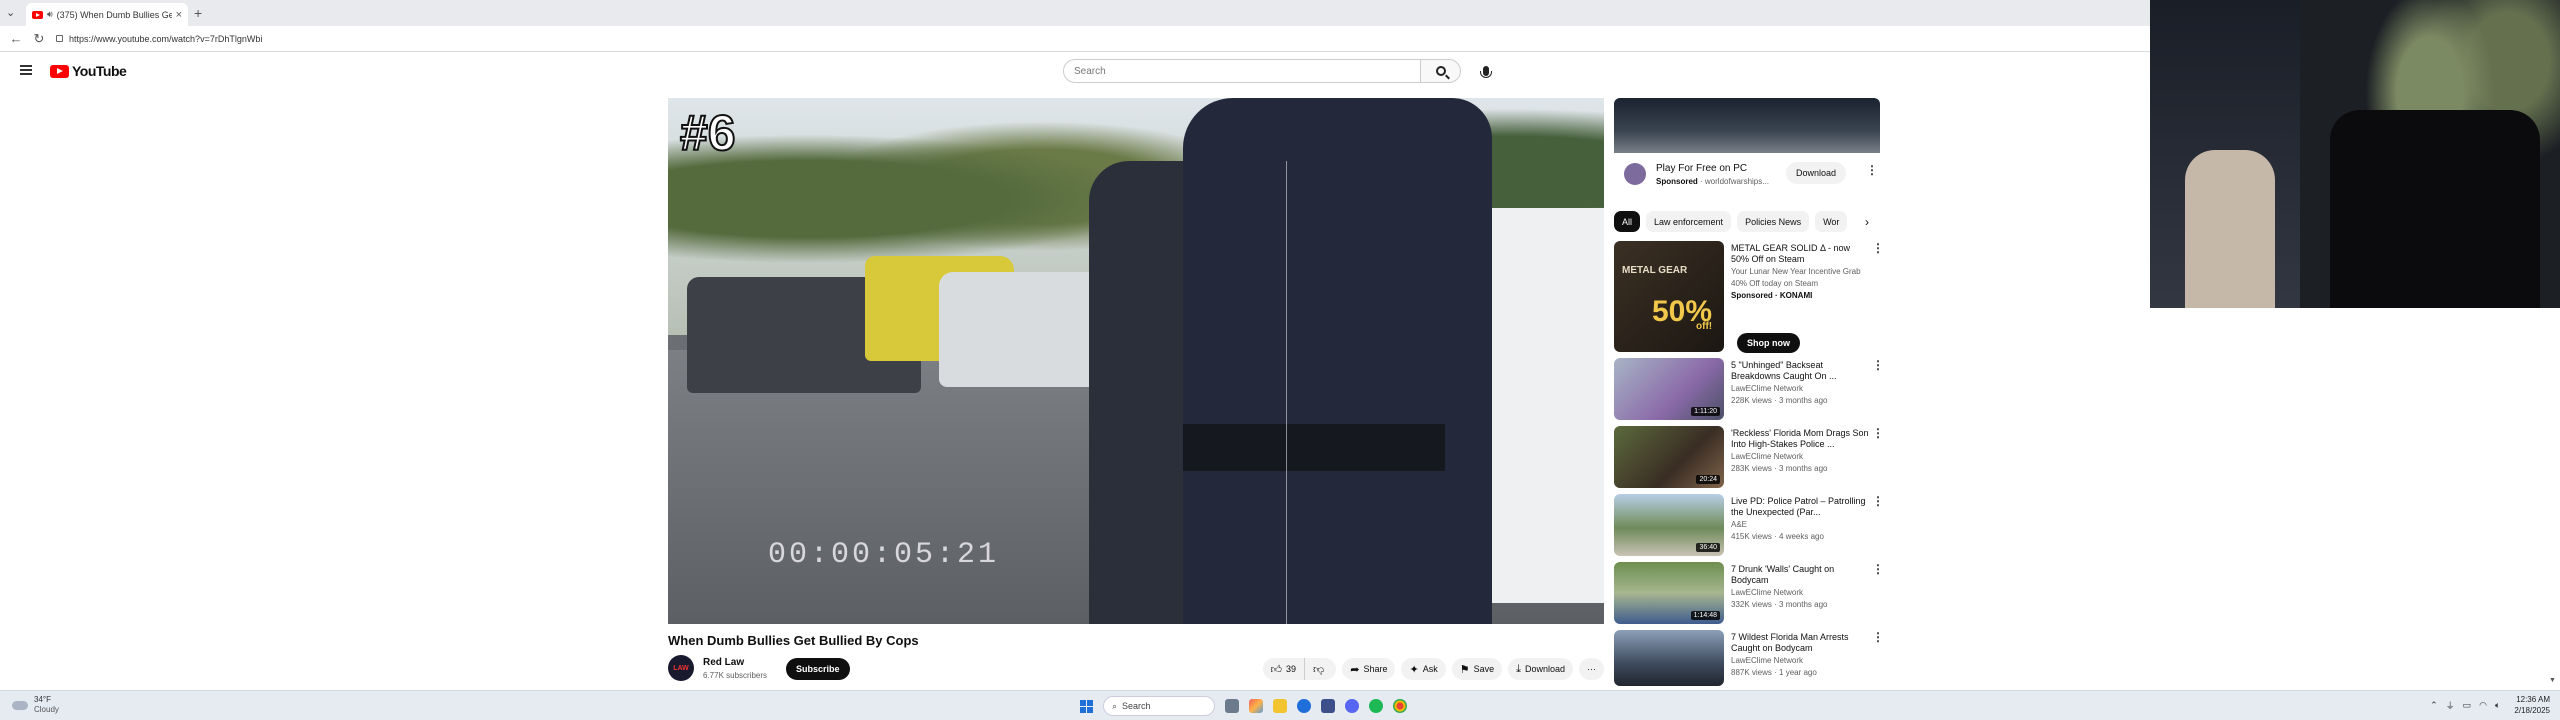 The height and width of the screenshot is (720, 2560). Describe the element at coordinates (1800, 575) in the screenshot. I see `video-title-link: 7 Drunk 'Walls' Caught on Bodycam` at that location.